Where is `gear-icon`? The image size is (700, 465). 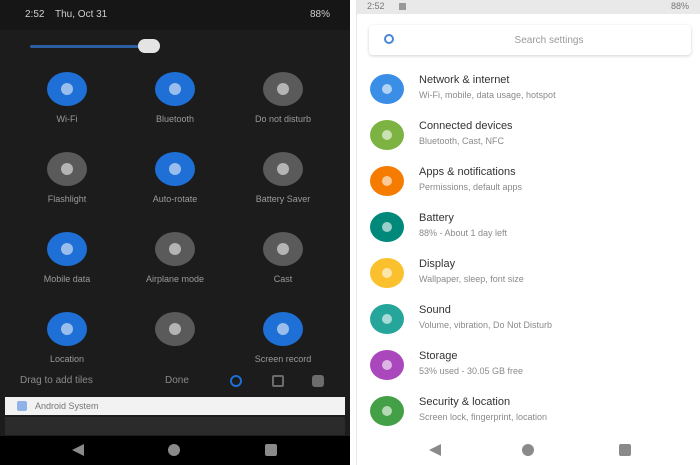 gear-icon is located at coordinates (318, 381).